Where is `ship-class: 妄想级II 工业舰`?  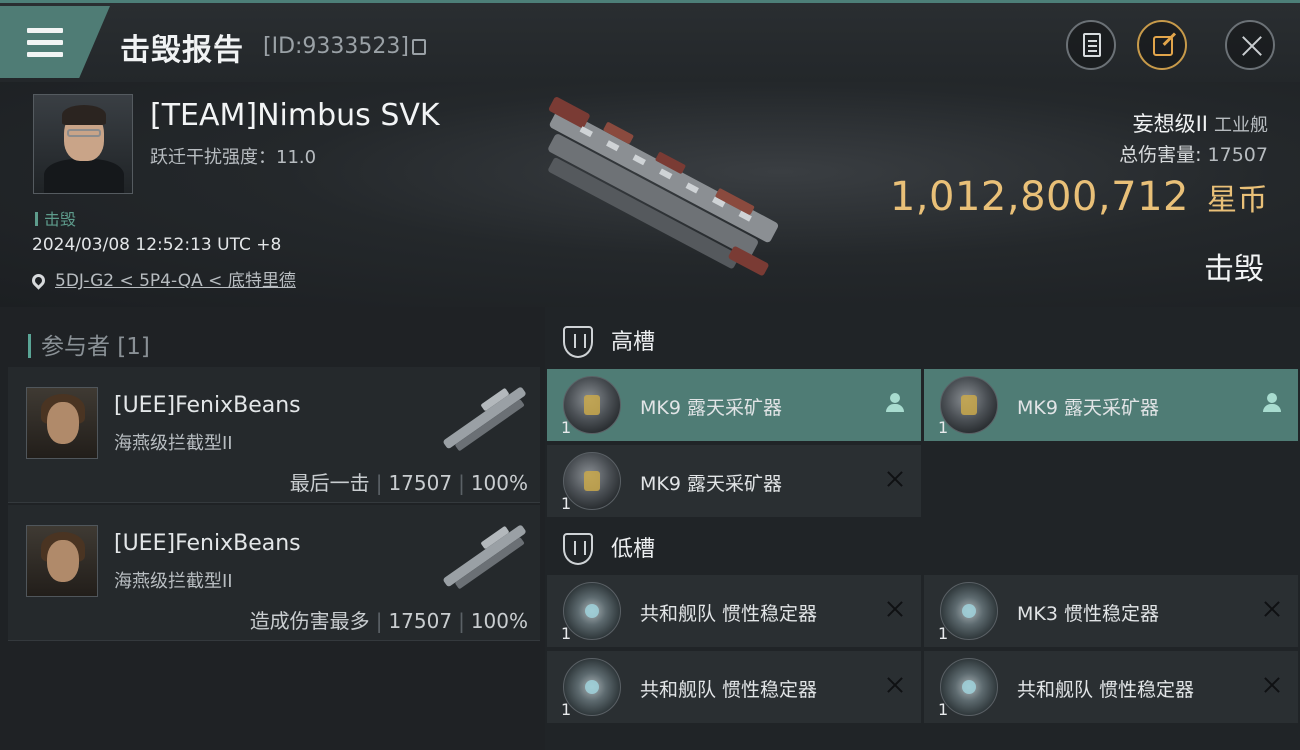 ship-class: 妄想级II 工业舰 is located at coordinates (1200, 123).